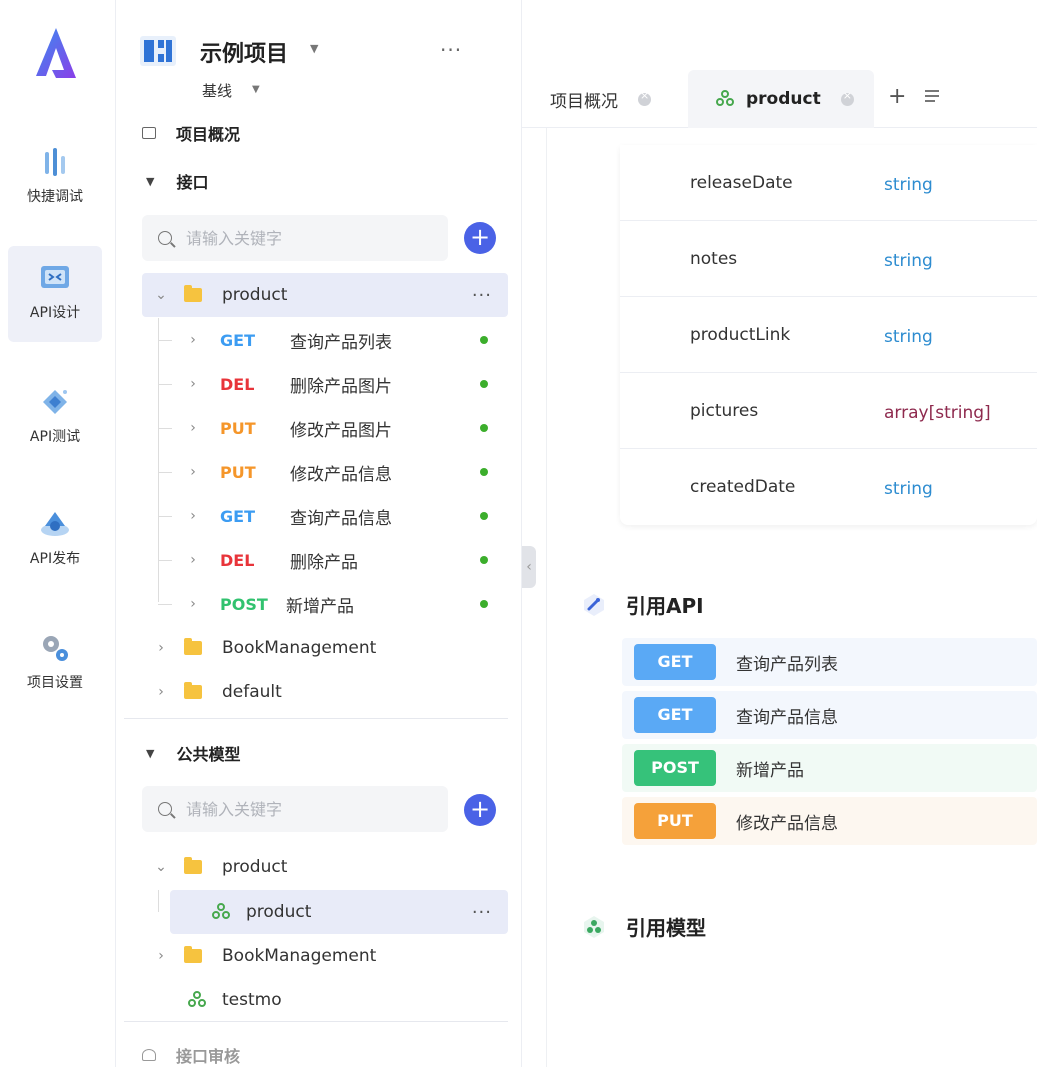  Describe the element at coordinates (783, 99) in the screenshot. I see `tab-label: product` at that location.